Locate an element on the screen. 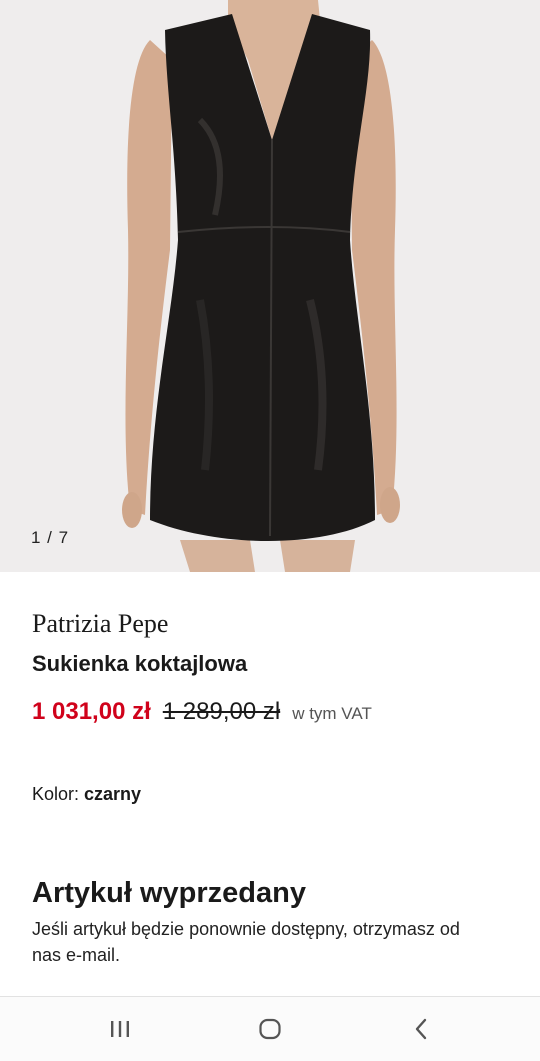 This screenshot has height=1061, width=540. color-row: Kolor: czarny is located at coordinates (86, 794).